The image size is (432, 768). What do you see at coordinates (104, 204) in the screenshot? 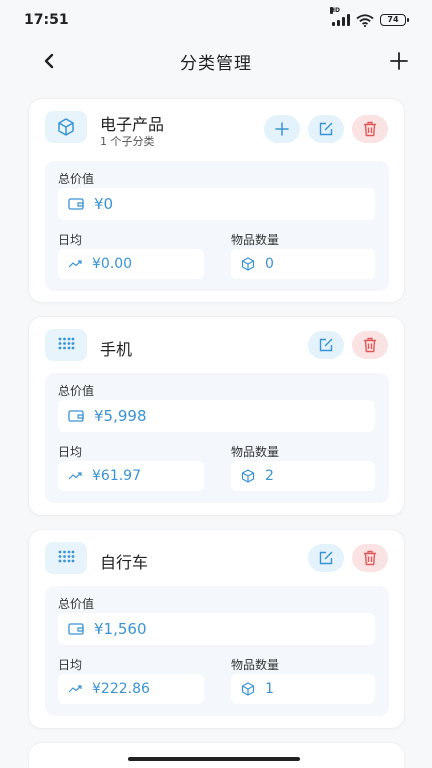
I see `total-value-text: ¥0` at bounding box center [104, 204].